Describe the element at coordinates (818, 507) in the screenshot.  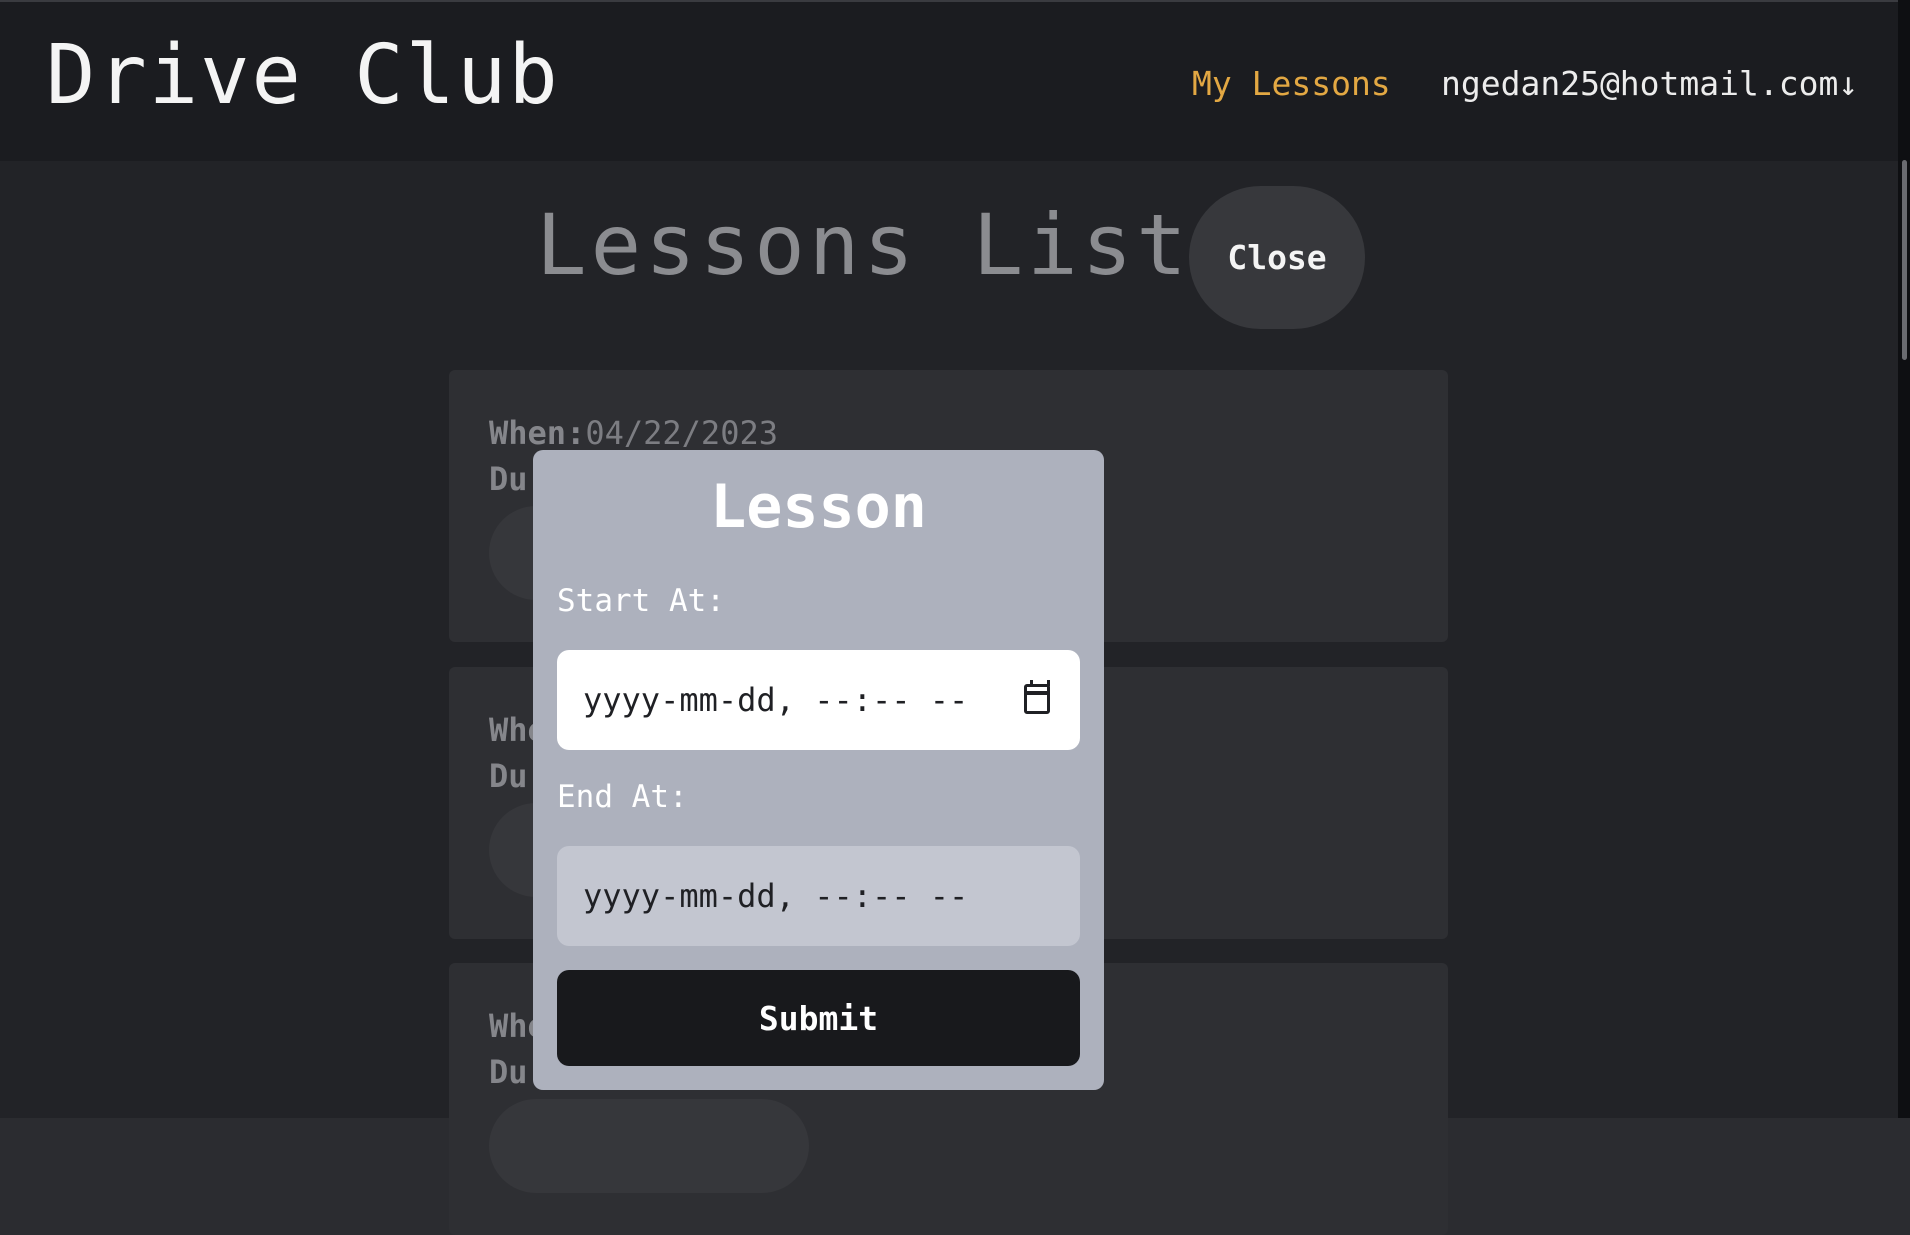
I see `modal-title: Lesson` at that location.